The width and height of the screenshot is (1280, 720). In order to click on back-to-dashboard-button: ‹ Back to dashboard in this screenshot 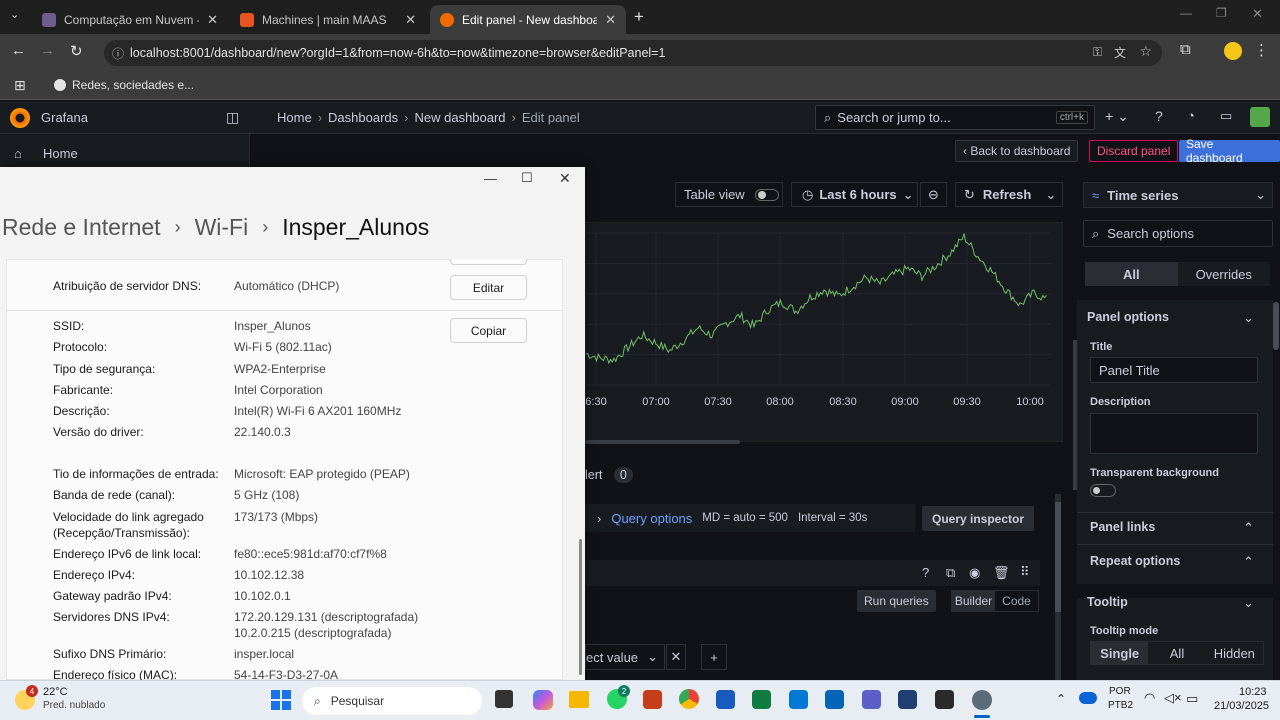, I will do `click(1017, 151)`.